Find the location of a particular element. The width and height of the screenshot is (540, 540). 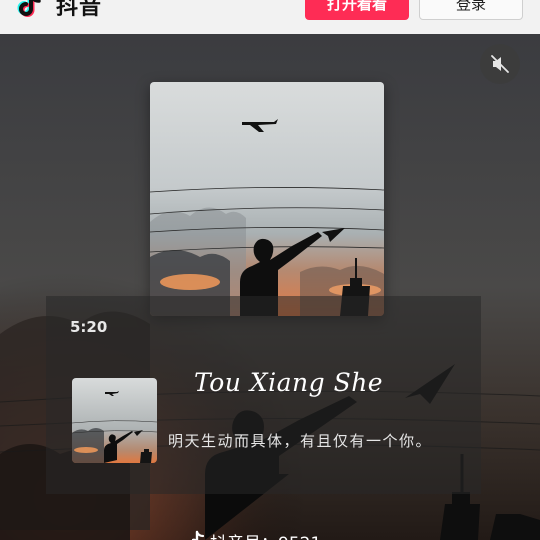

music-id-row: 抖音号：9521 is located at coordinates (256, 534).